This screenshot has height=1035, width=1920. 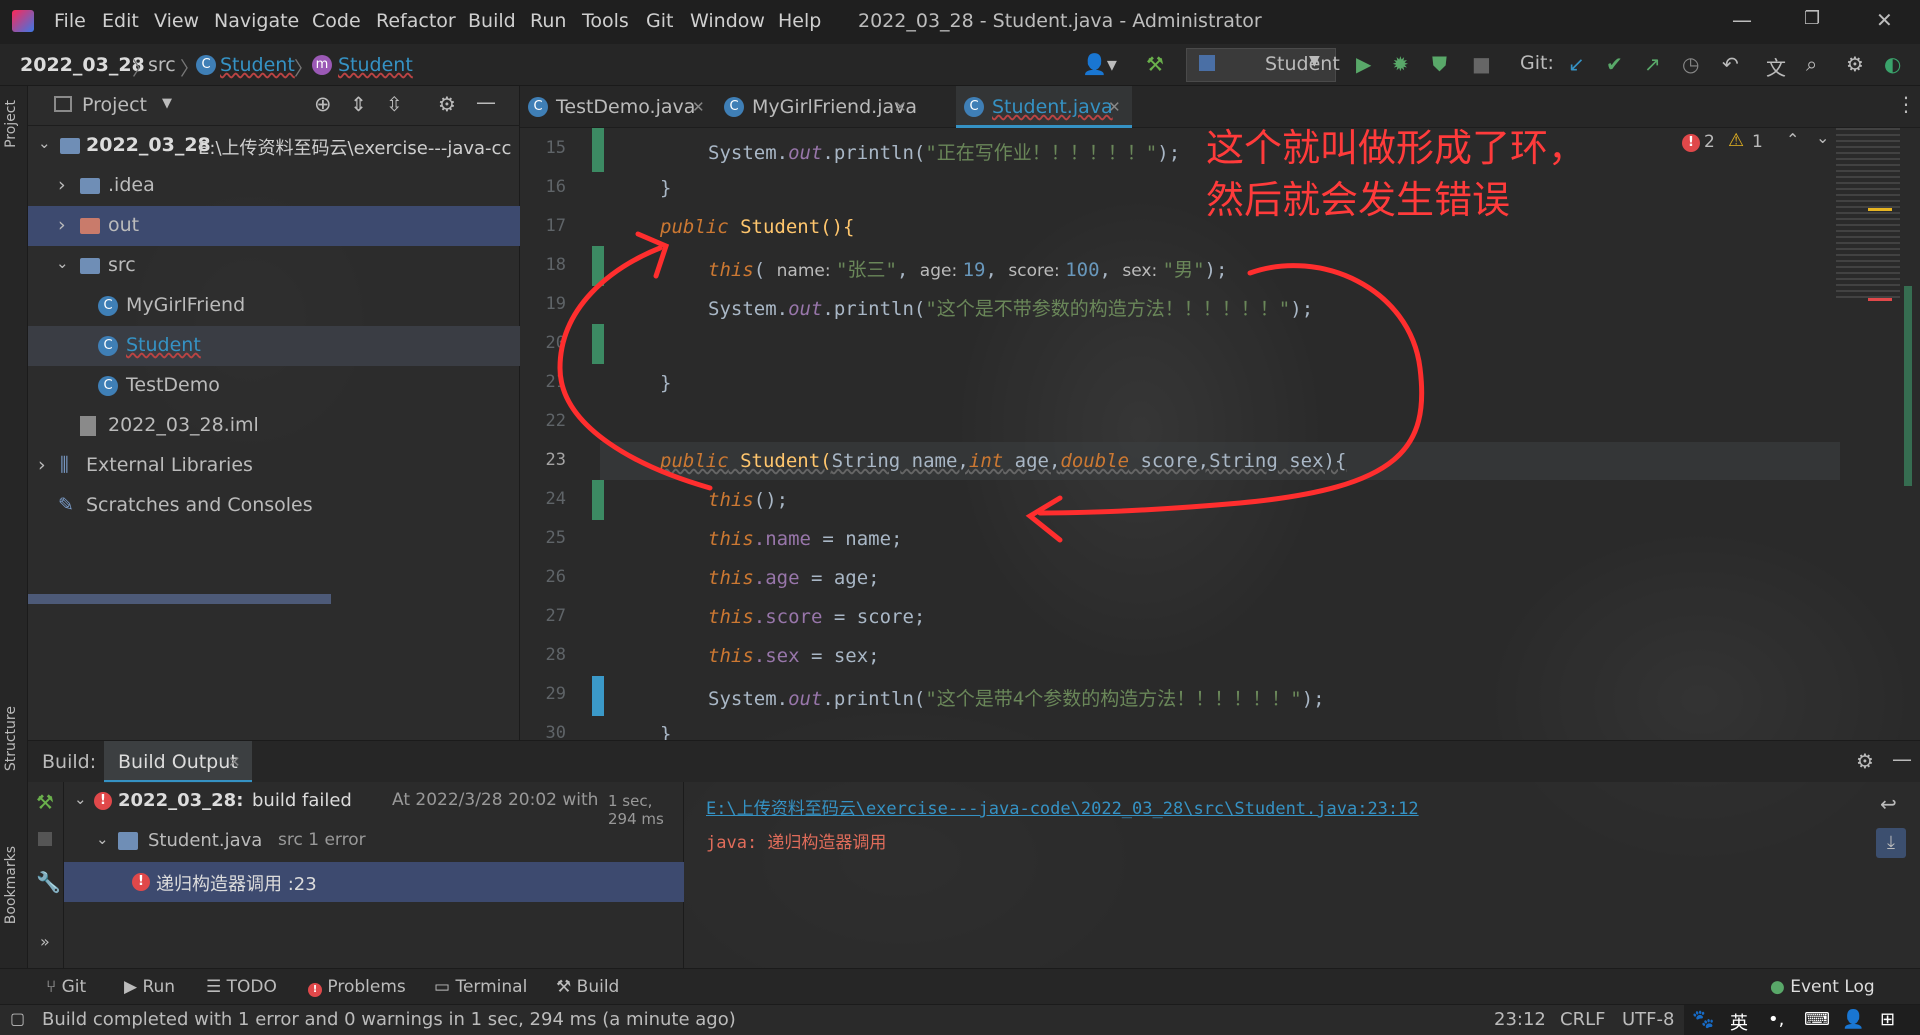 I want to click on tree-item-mygirlfriend: C MyGirlFriend, so click(x=274, y=306).